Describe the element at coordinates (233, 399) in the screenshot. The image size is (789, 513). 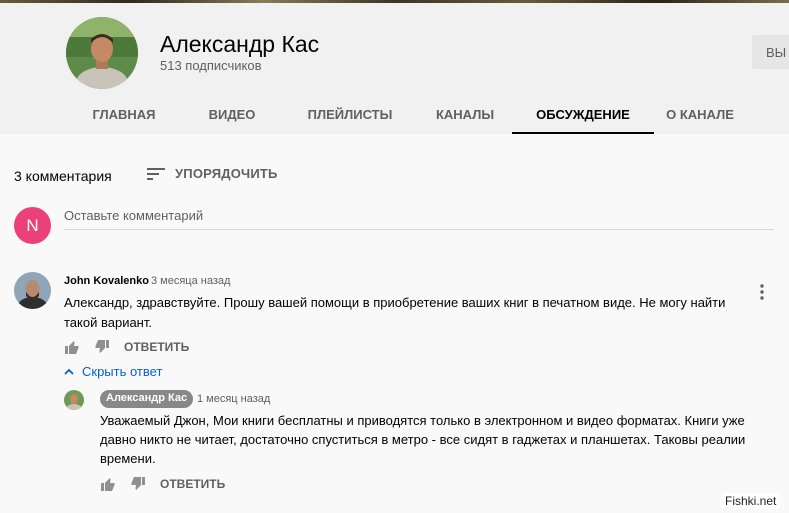
I see `reply-time: 1 месяц назад` at that location.